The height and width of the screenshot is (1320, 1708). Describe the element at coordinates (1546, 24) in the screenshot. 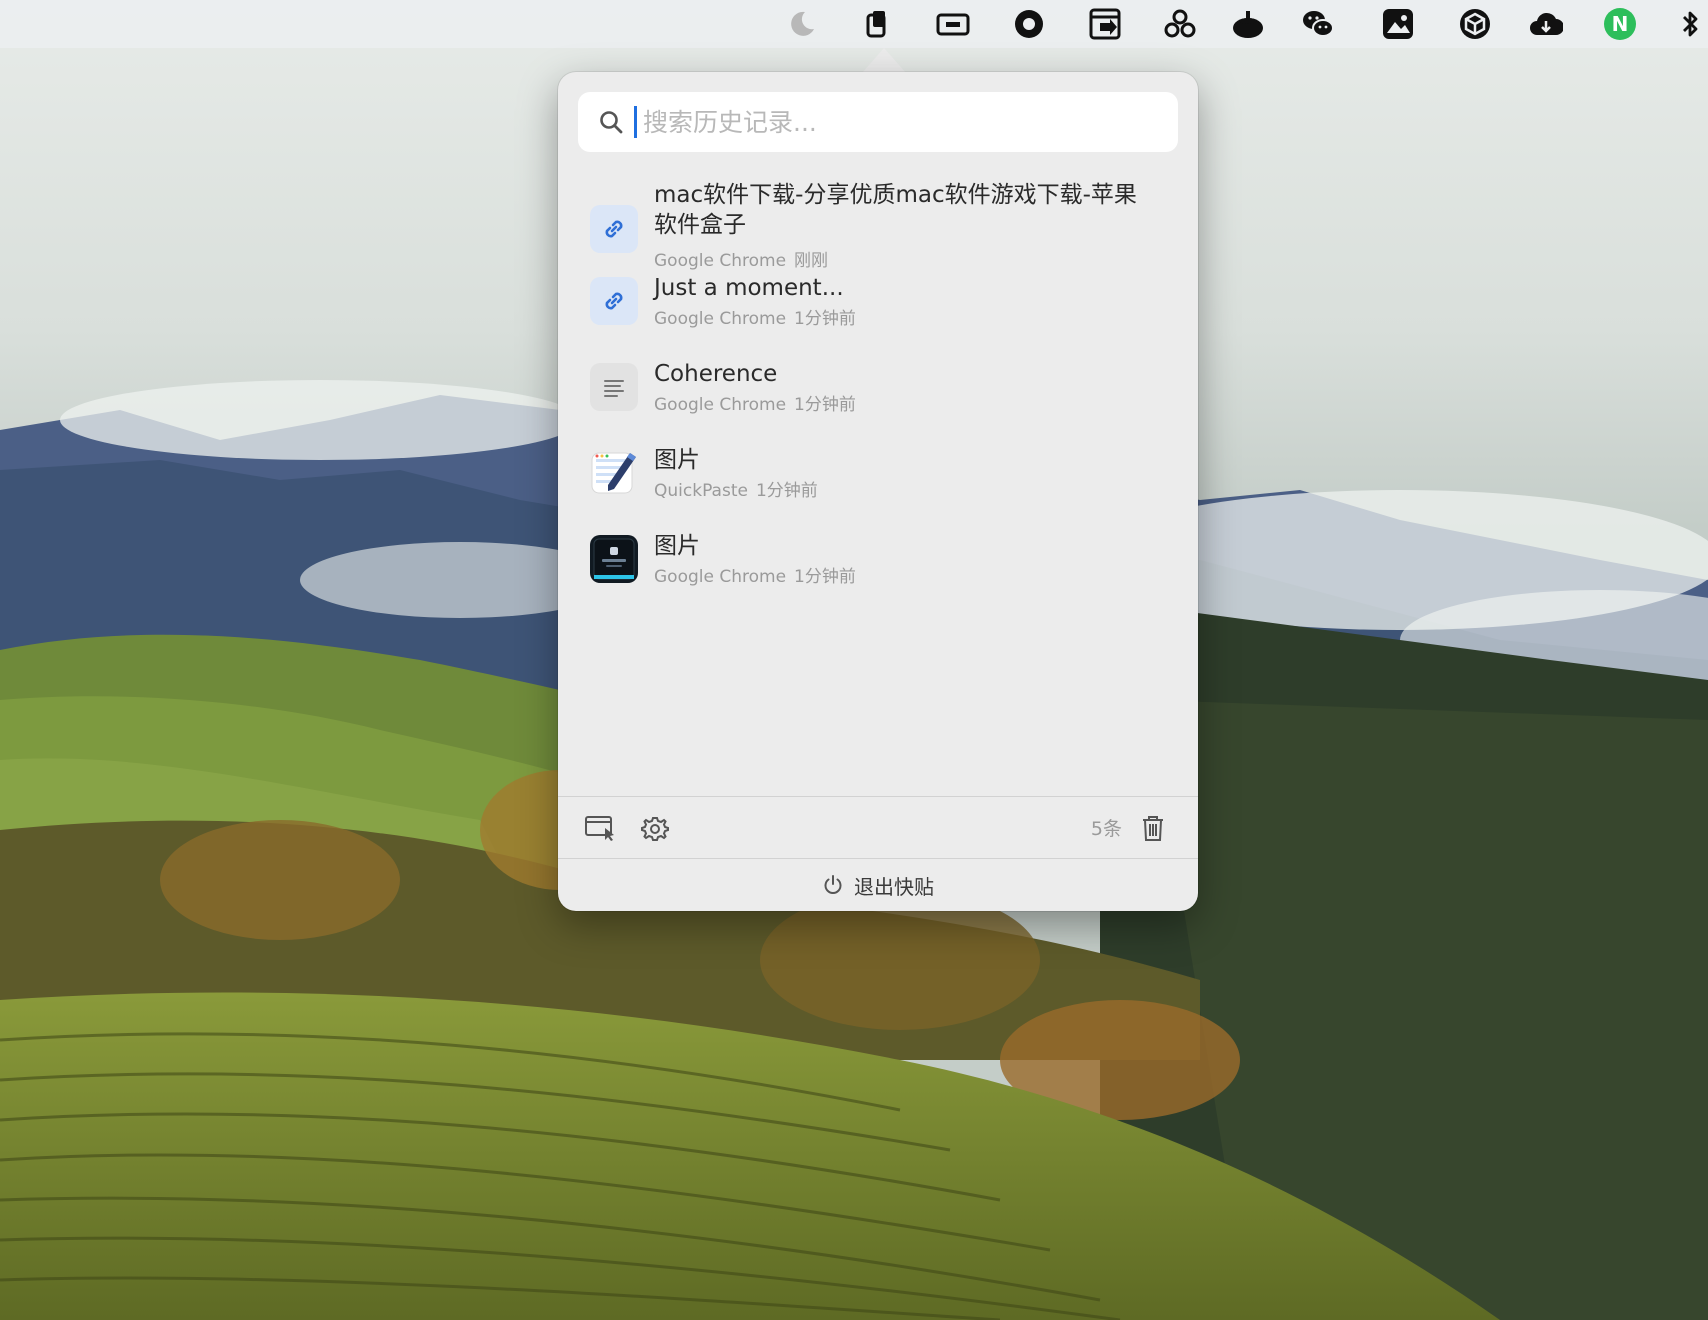

I see `cloud-icon` at that location.